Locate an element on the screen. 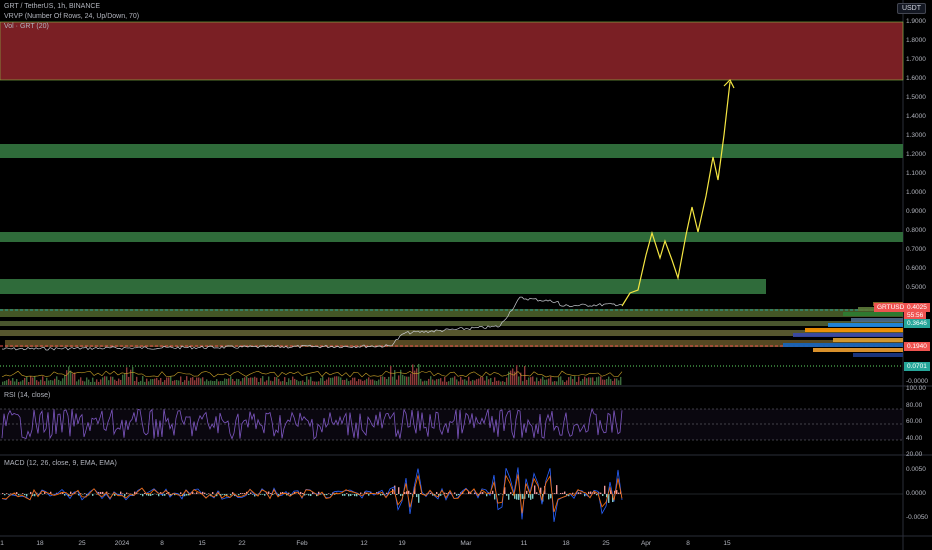 The height and width of the screenshot is (550, 932). vrvp-indicator-label: VRVP (Number Of Rows, 24, Up/Down, 70) is located at coordinates (71, 16).